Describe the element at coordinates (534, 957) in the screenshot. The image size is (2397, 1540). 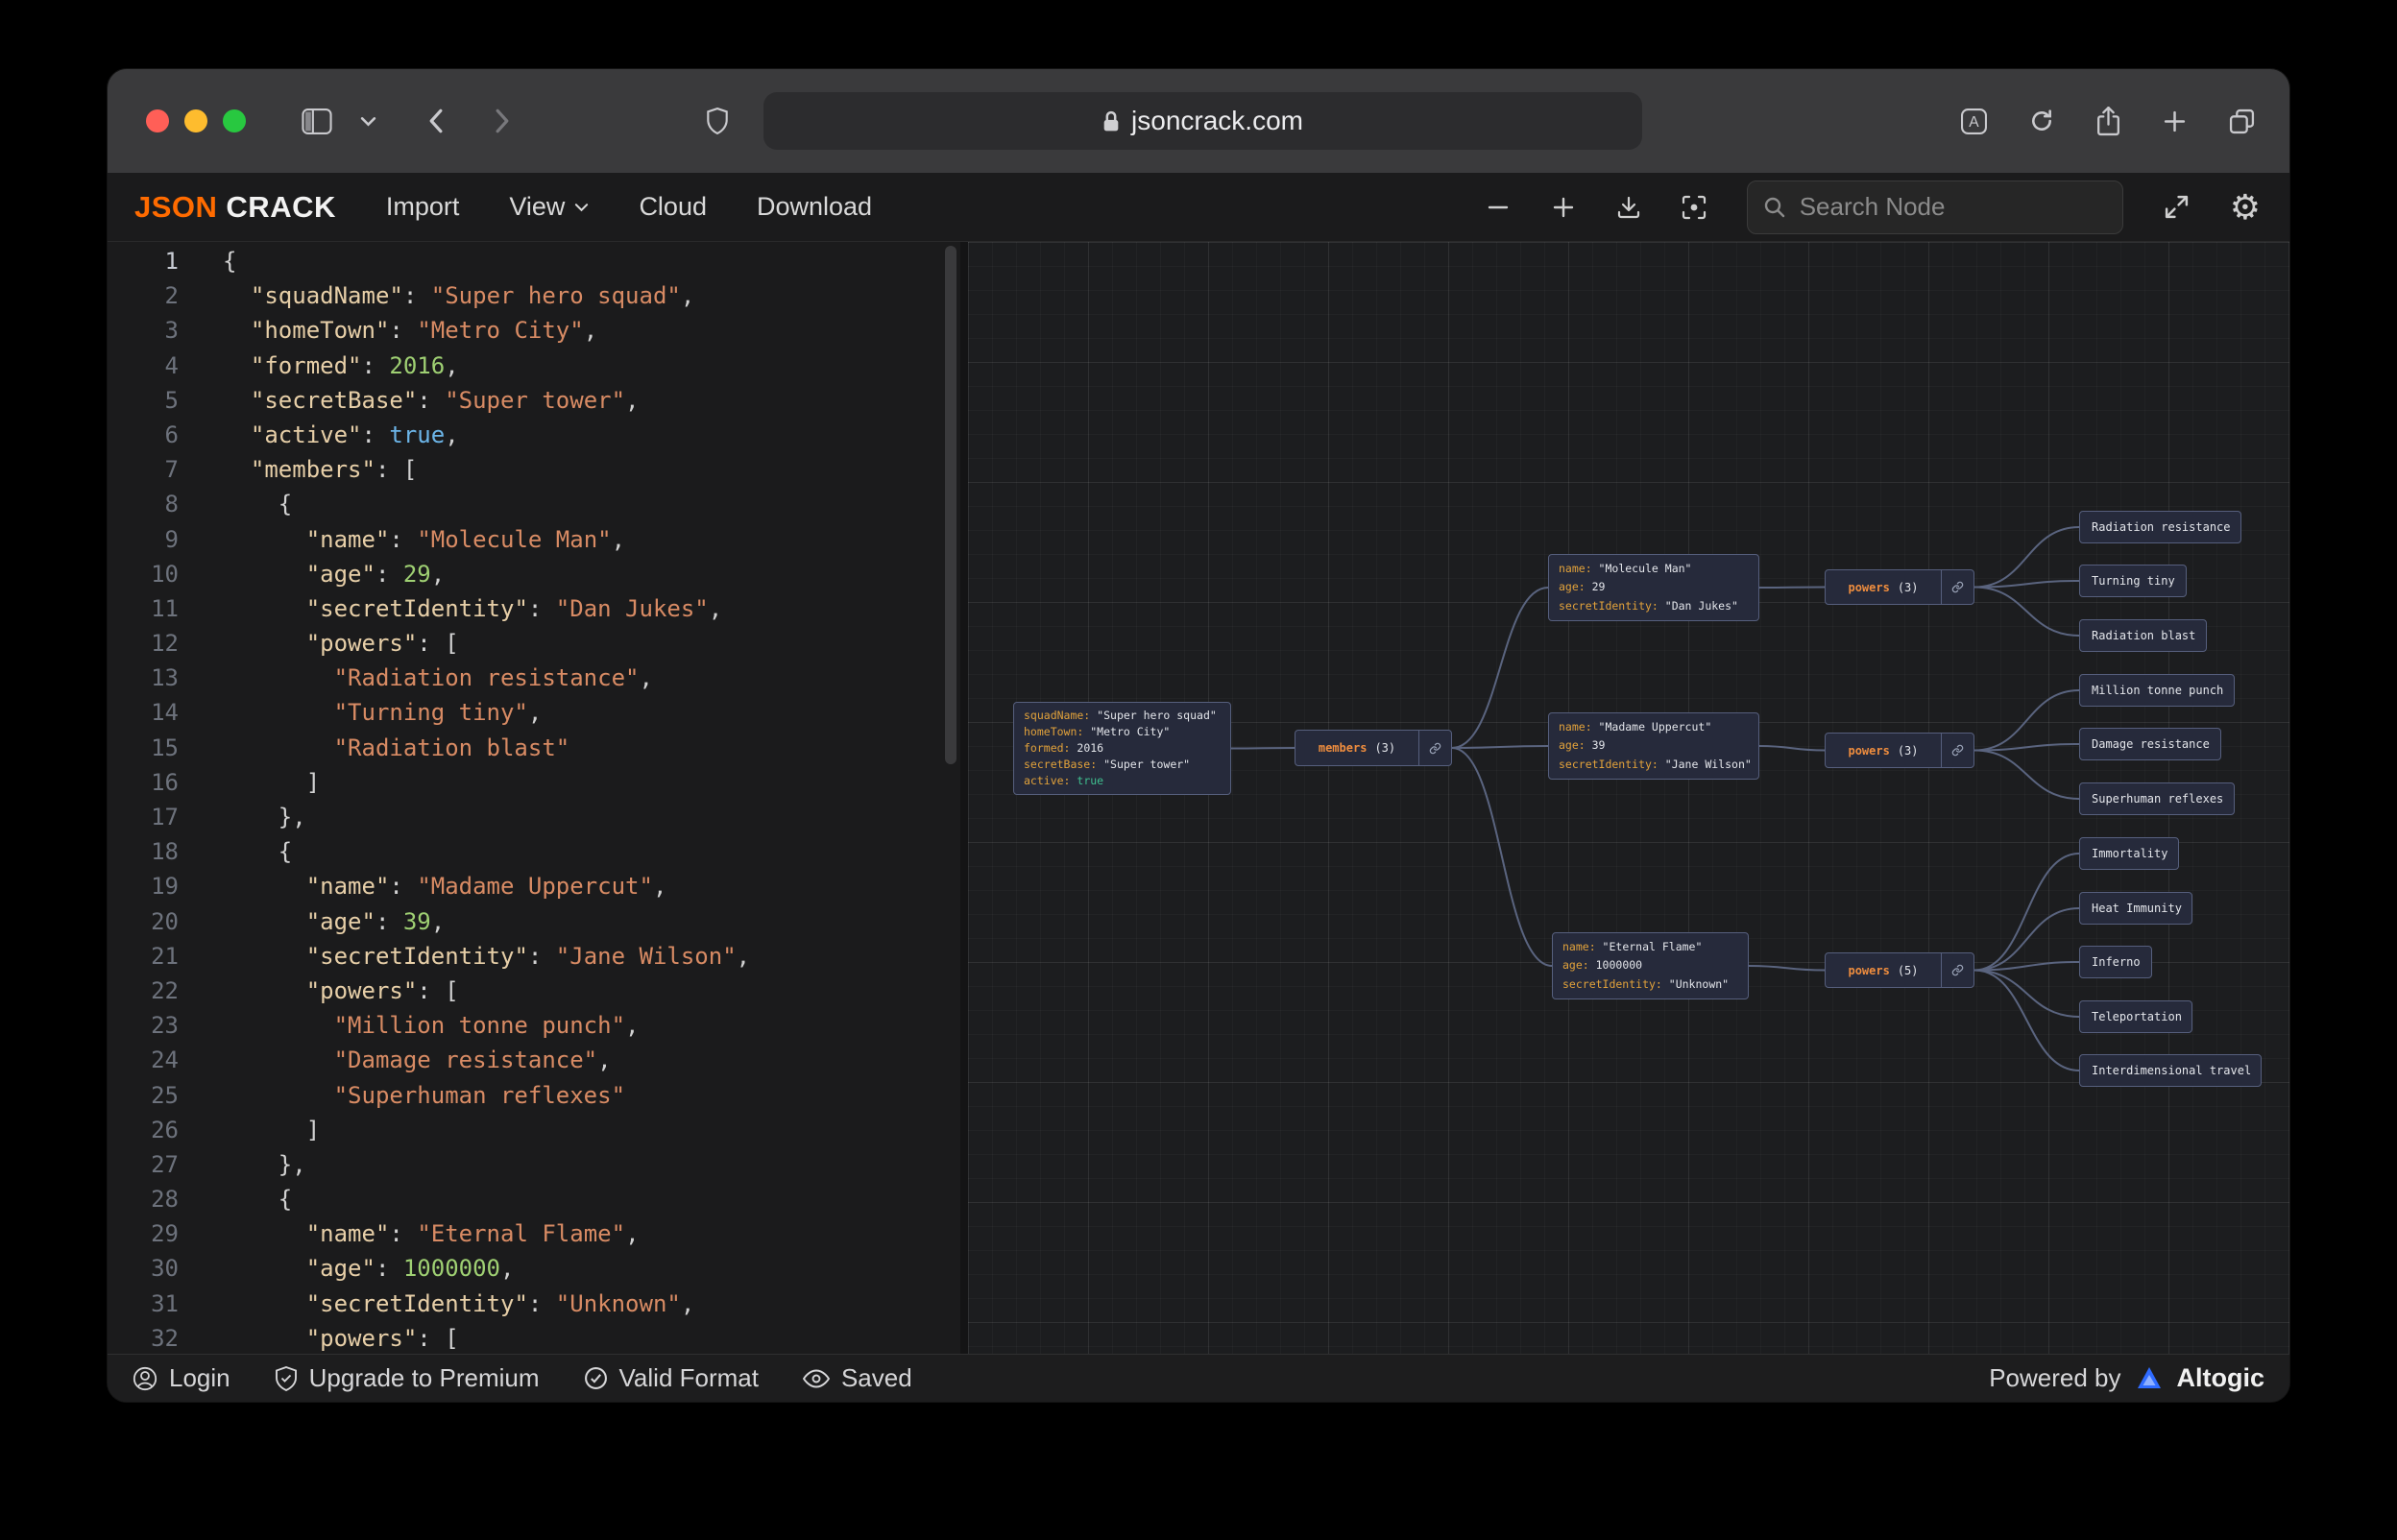
I see `editor-line: 21 "secretIdentity": "Jane Wilson",` at that location.